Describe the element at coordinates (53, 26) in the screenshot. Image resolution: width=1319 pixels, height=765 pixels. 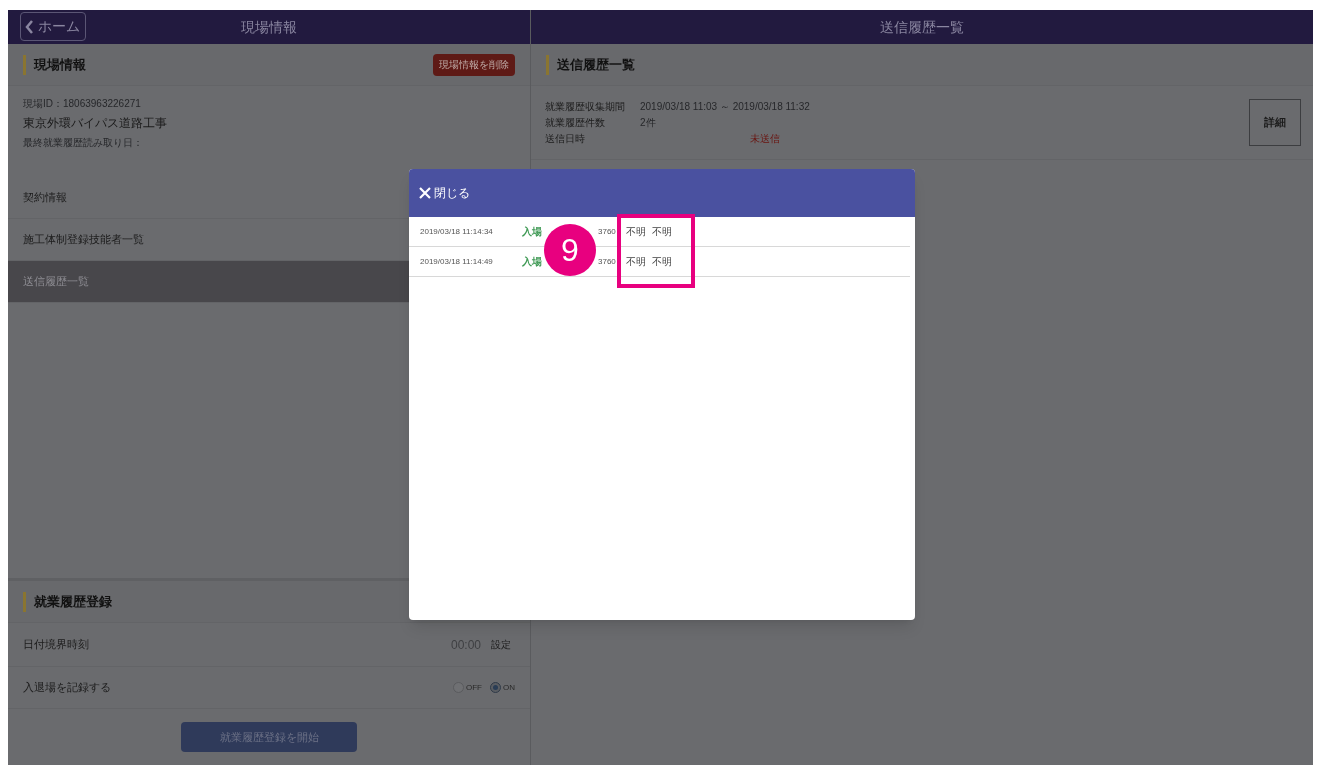
I see `home-button: ホーム` at that location.